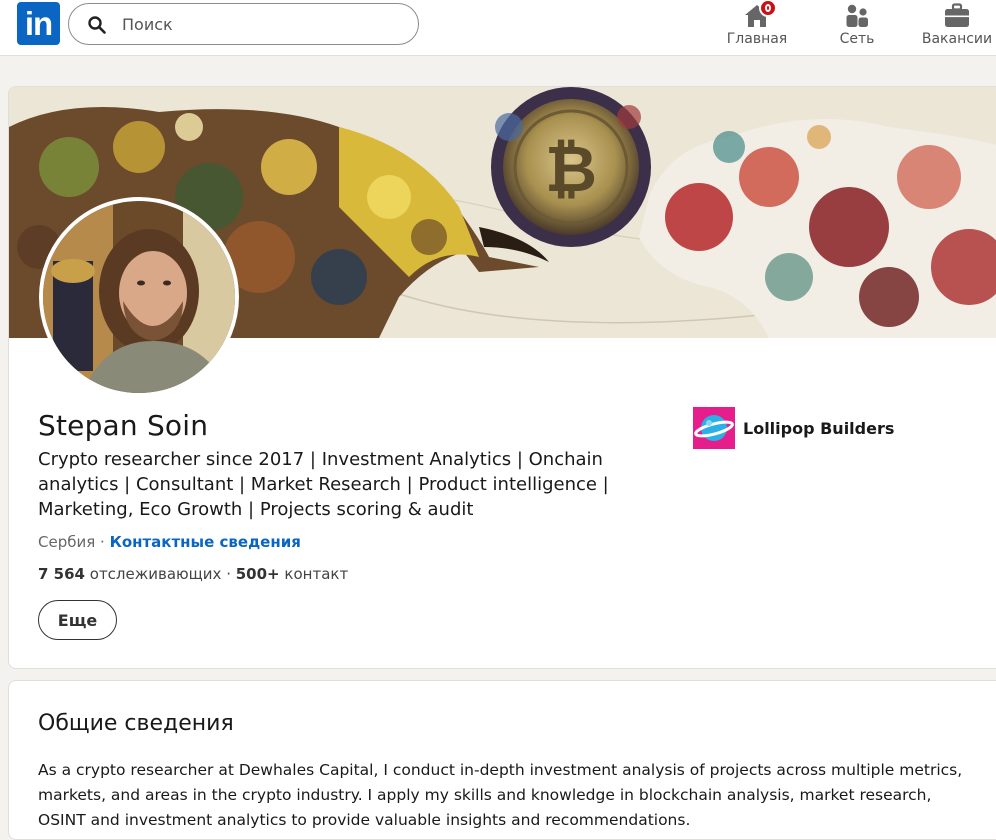 This screenshot has width=996, height=840. I want to click on followers-label: отслеживающих, so click(155, 574).